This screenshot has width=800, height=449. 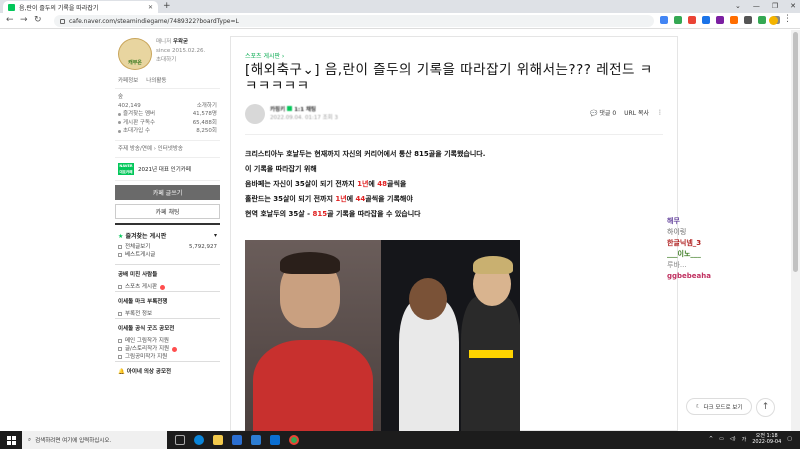 What do you see at coordinates (139, 314) in the screenshot?
I see `board-label: 부록전 정보` at bounding box center [139, 314].